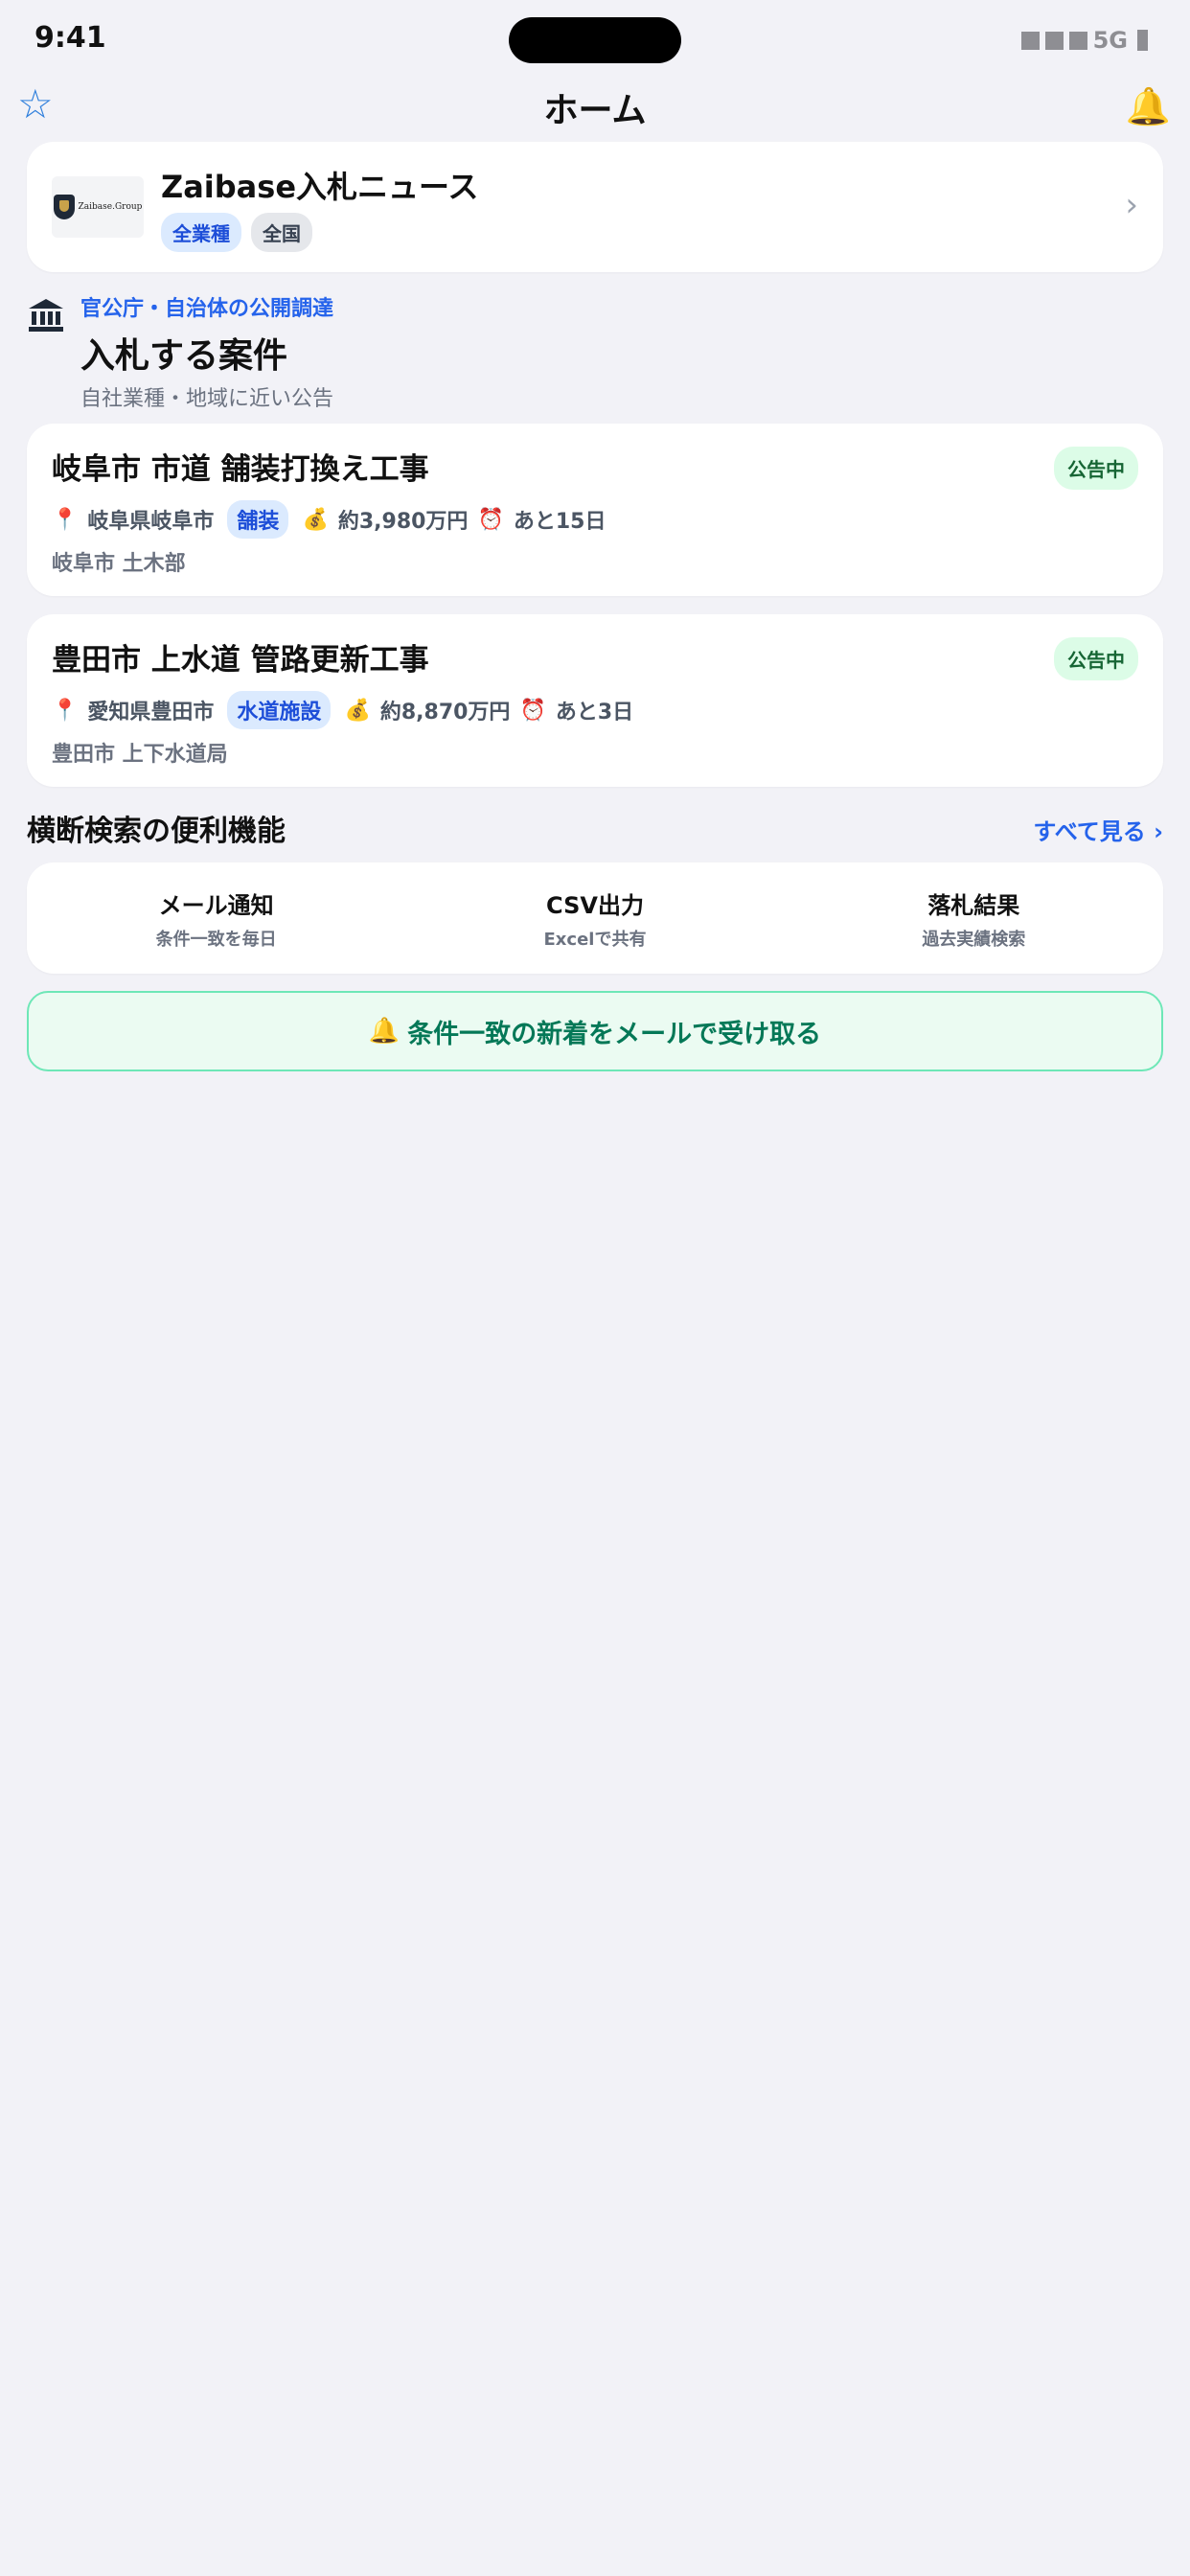 The width and height of the screenshot is (1190, 2576). What do you see at coordinates (342, 710) in the screenshot?
I see `tender-meta: 📍 愛知県豊田市 水道施設 💰 約8,870万円 ⏰ あと3日` at bounding box center [342, 710].